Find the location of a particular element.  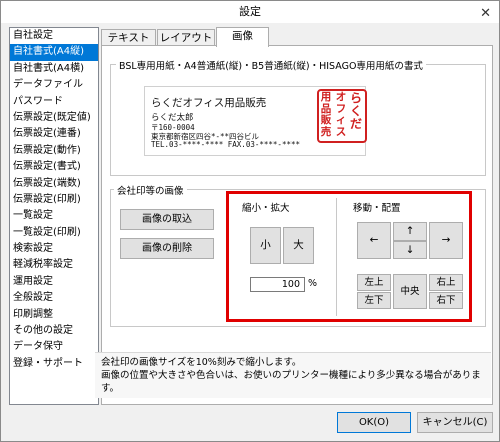

sidebar-item: 伝票設定(端数) is located at coordinates (54, 184).